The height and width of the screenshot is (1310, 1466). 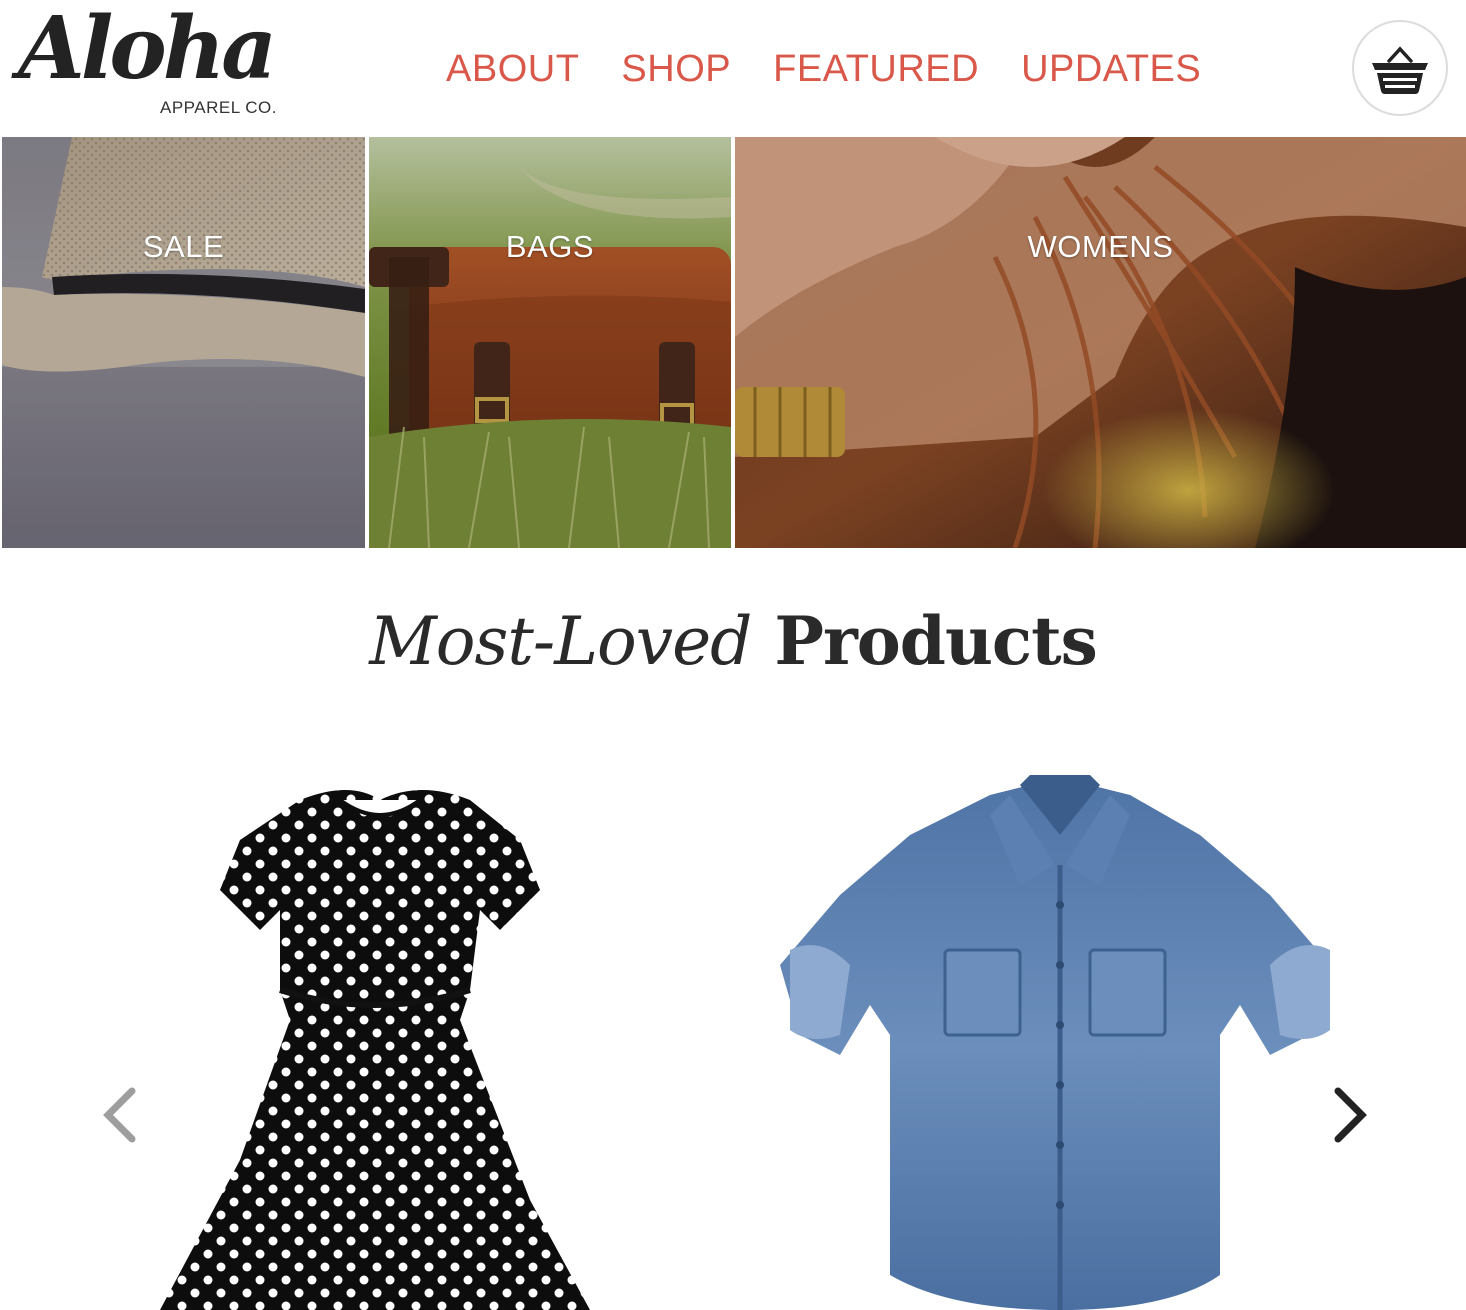 I want to click on category-tile-bags: BAGS, so click(x=550, y=342).